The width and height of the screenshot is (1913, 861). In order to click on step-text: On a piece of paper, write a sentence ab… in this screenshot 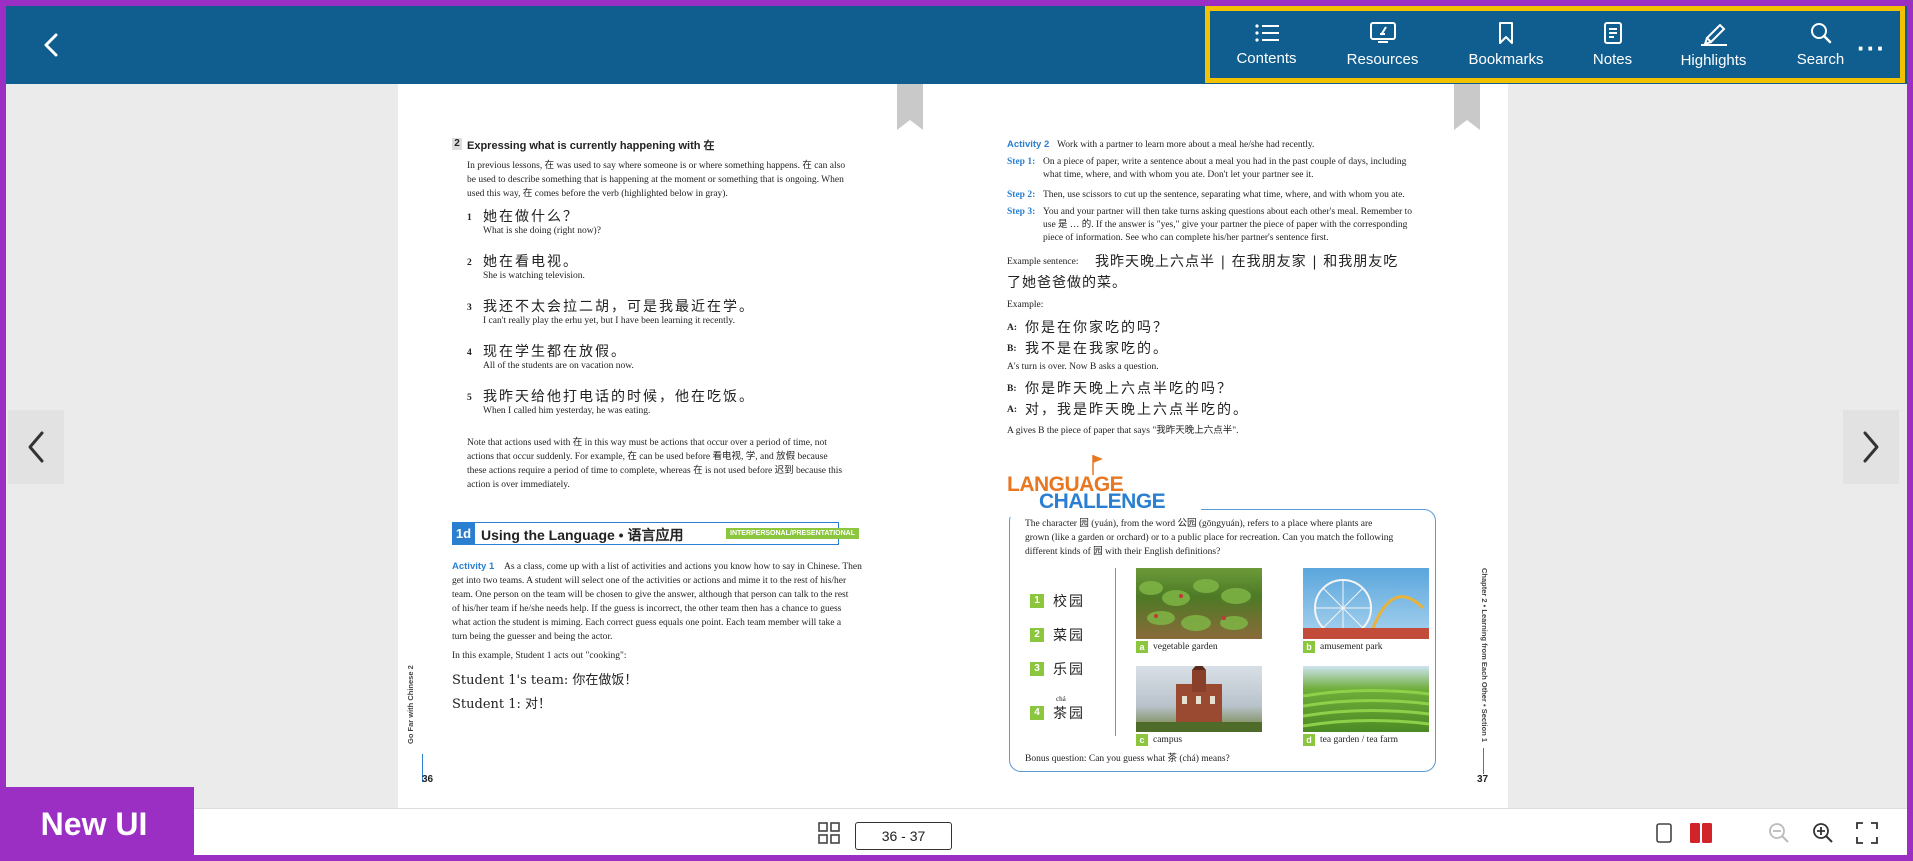, I will do `click(1225, 162)`.